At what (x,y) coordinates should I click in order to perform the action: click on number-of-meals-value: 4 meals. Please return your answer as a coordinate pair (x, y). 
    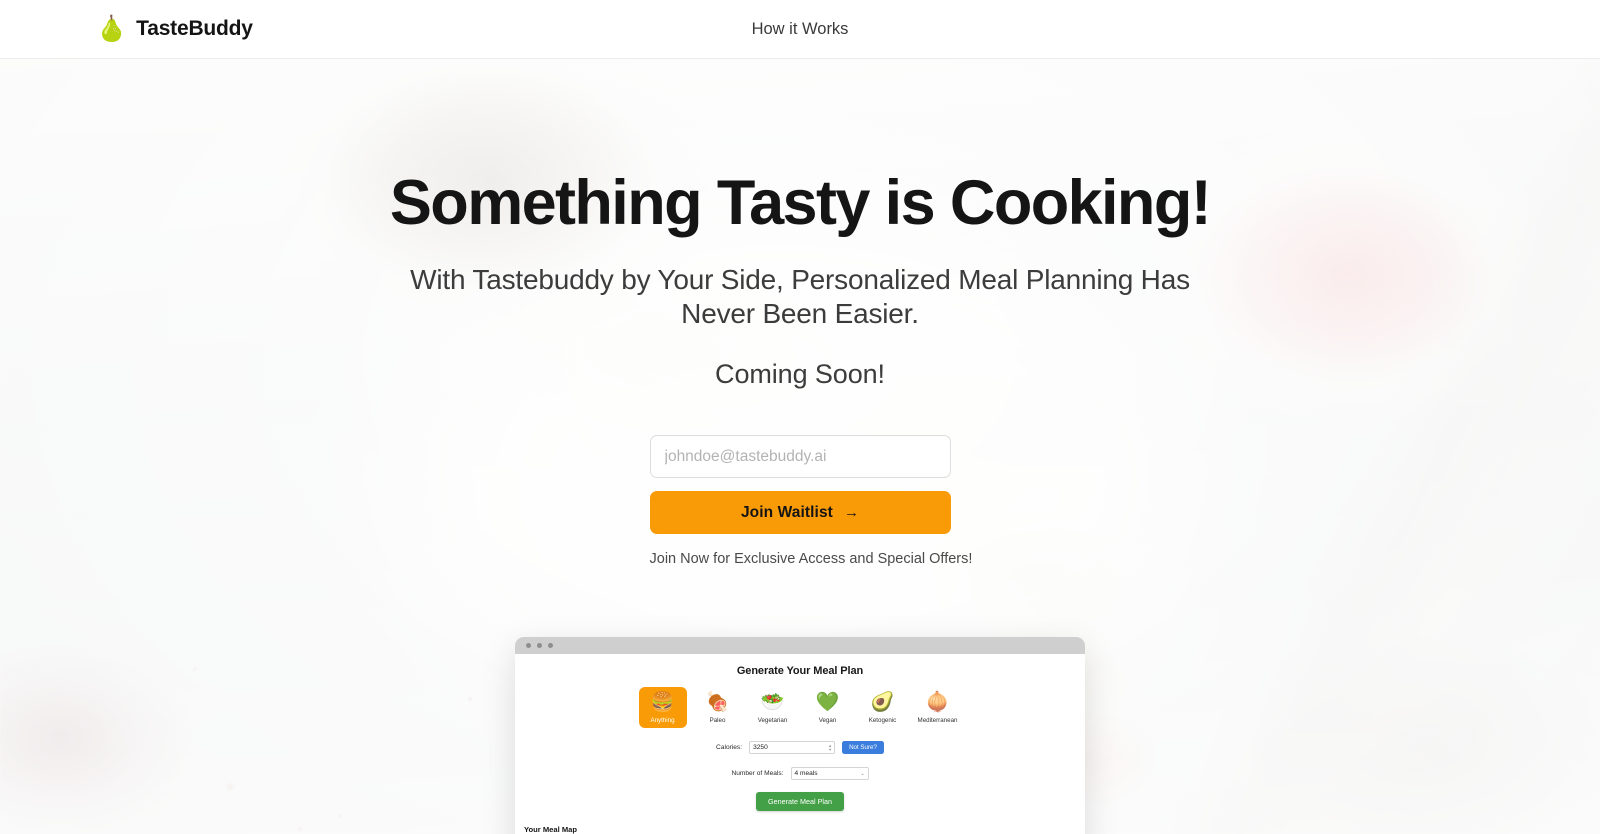
    Looking at the image, I should click on (806, 773).